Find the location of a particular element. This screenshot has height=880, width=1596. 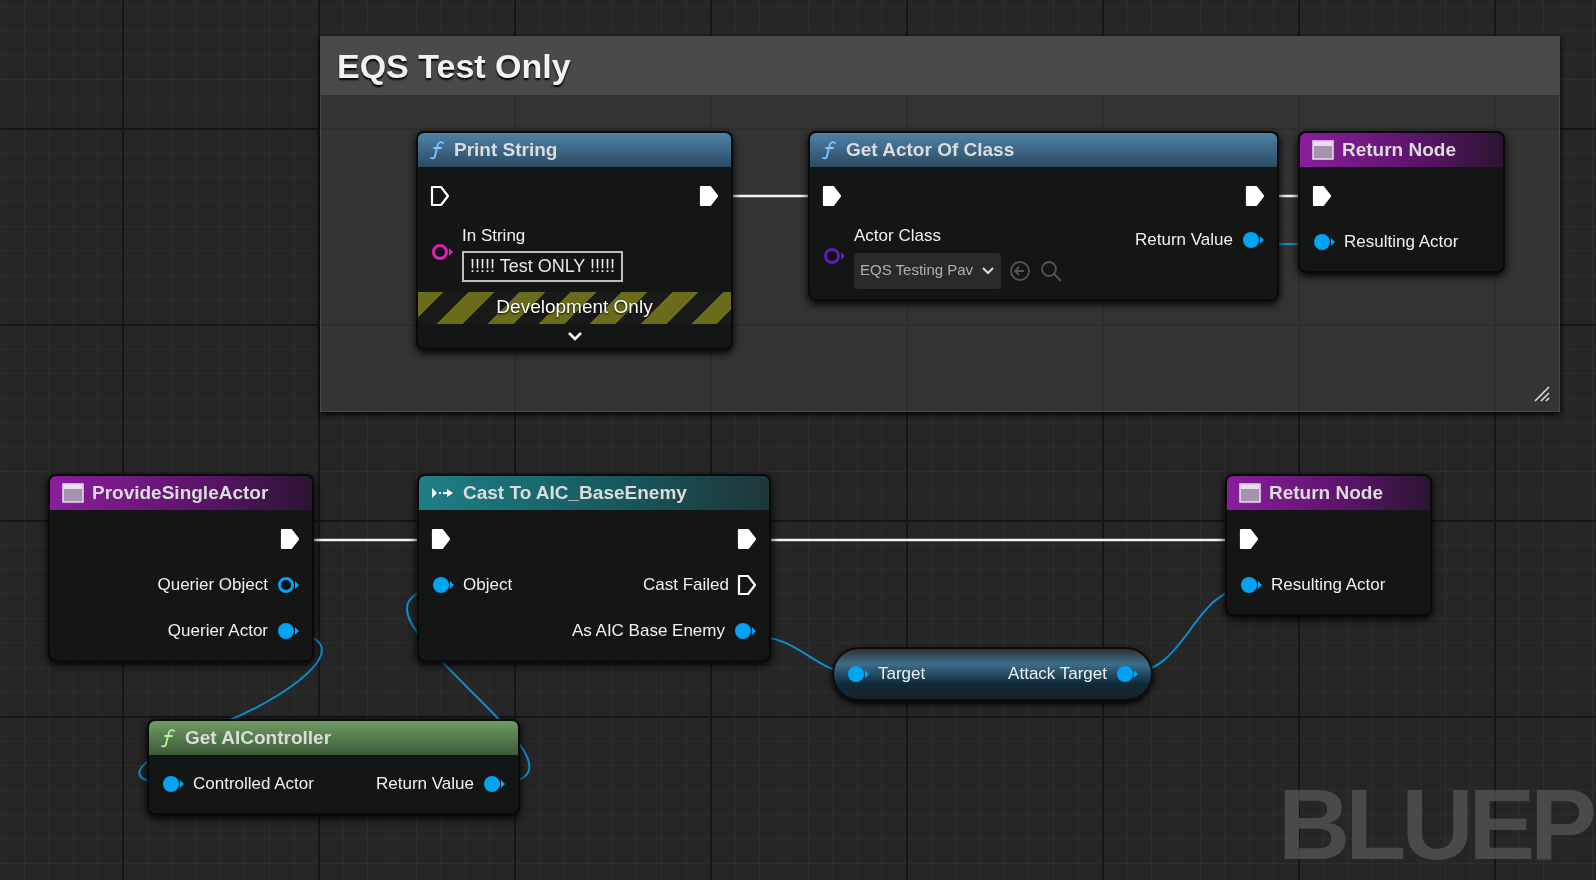

pin-label: As AIC Base Enemy is located at coordinates (648, 631).